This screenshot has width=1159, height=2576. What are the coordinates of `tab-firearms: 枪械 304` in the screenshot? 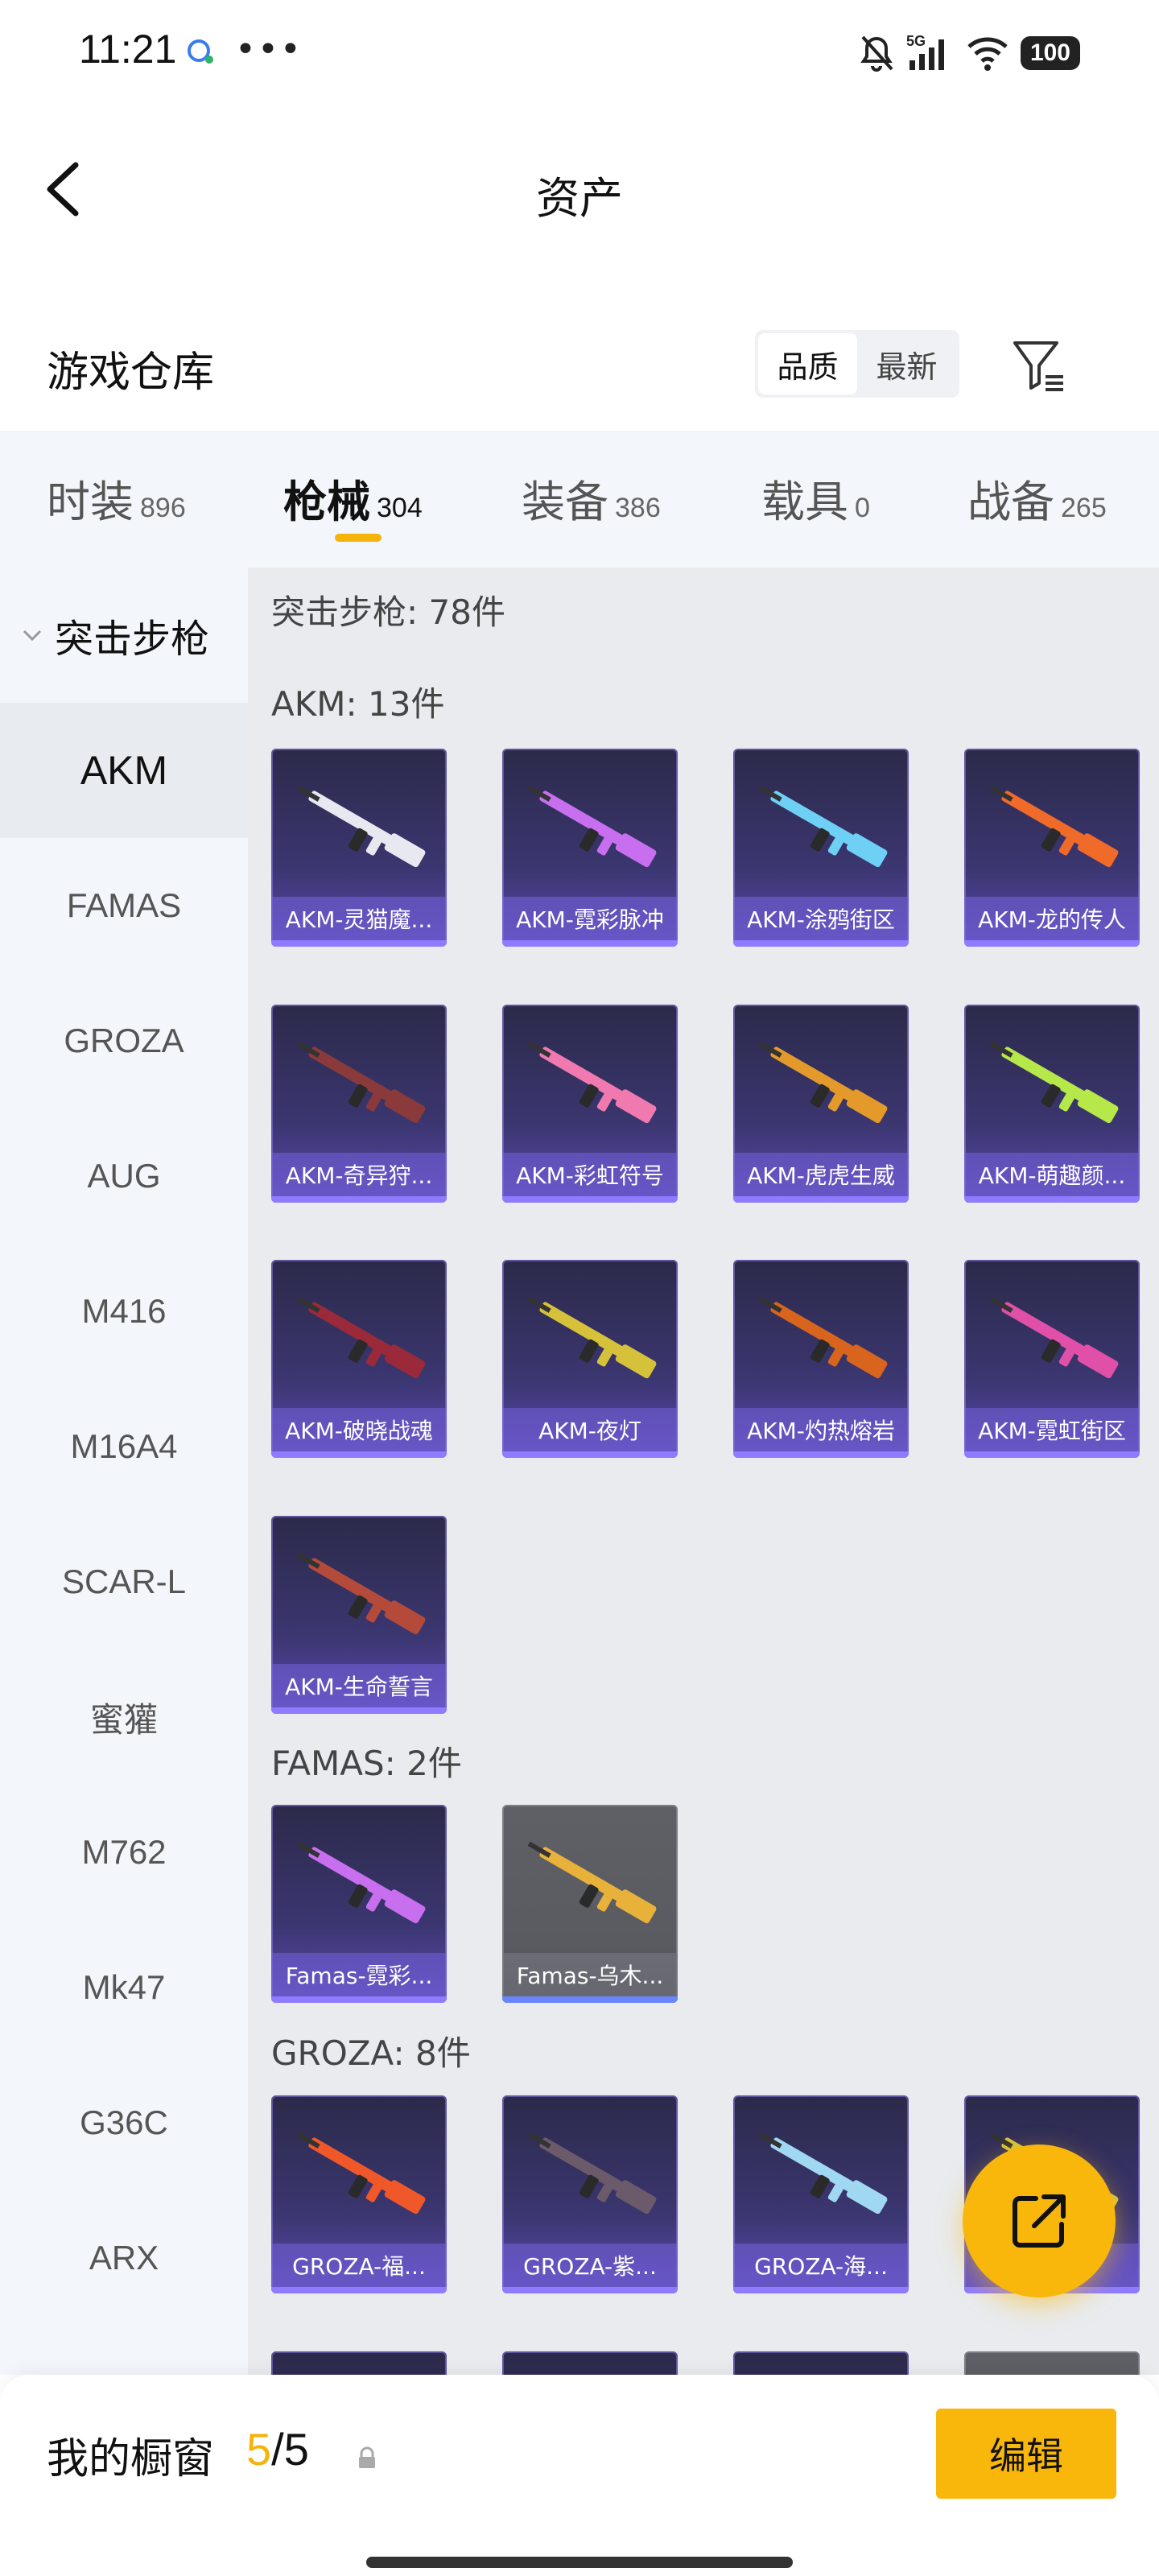 It's located at (353, 498).